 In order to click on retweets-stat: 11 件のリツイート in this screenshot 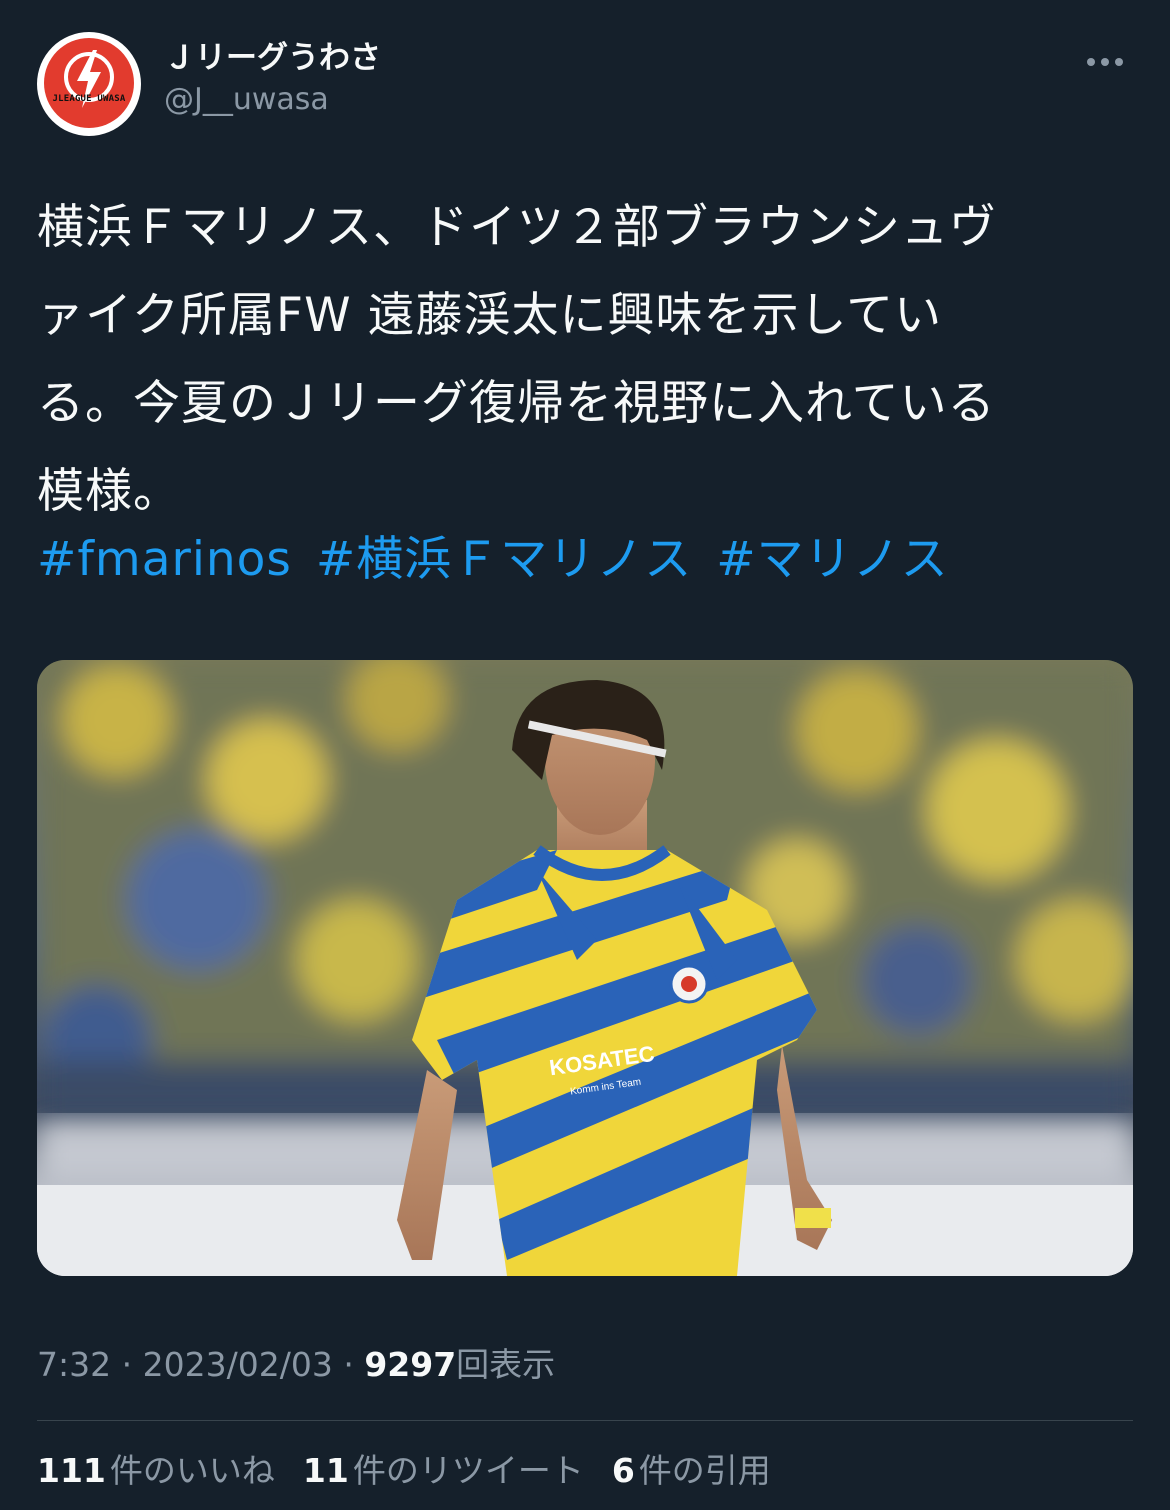, I will do `click(443, 1471)`.